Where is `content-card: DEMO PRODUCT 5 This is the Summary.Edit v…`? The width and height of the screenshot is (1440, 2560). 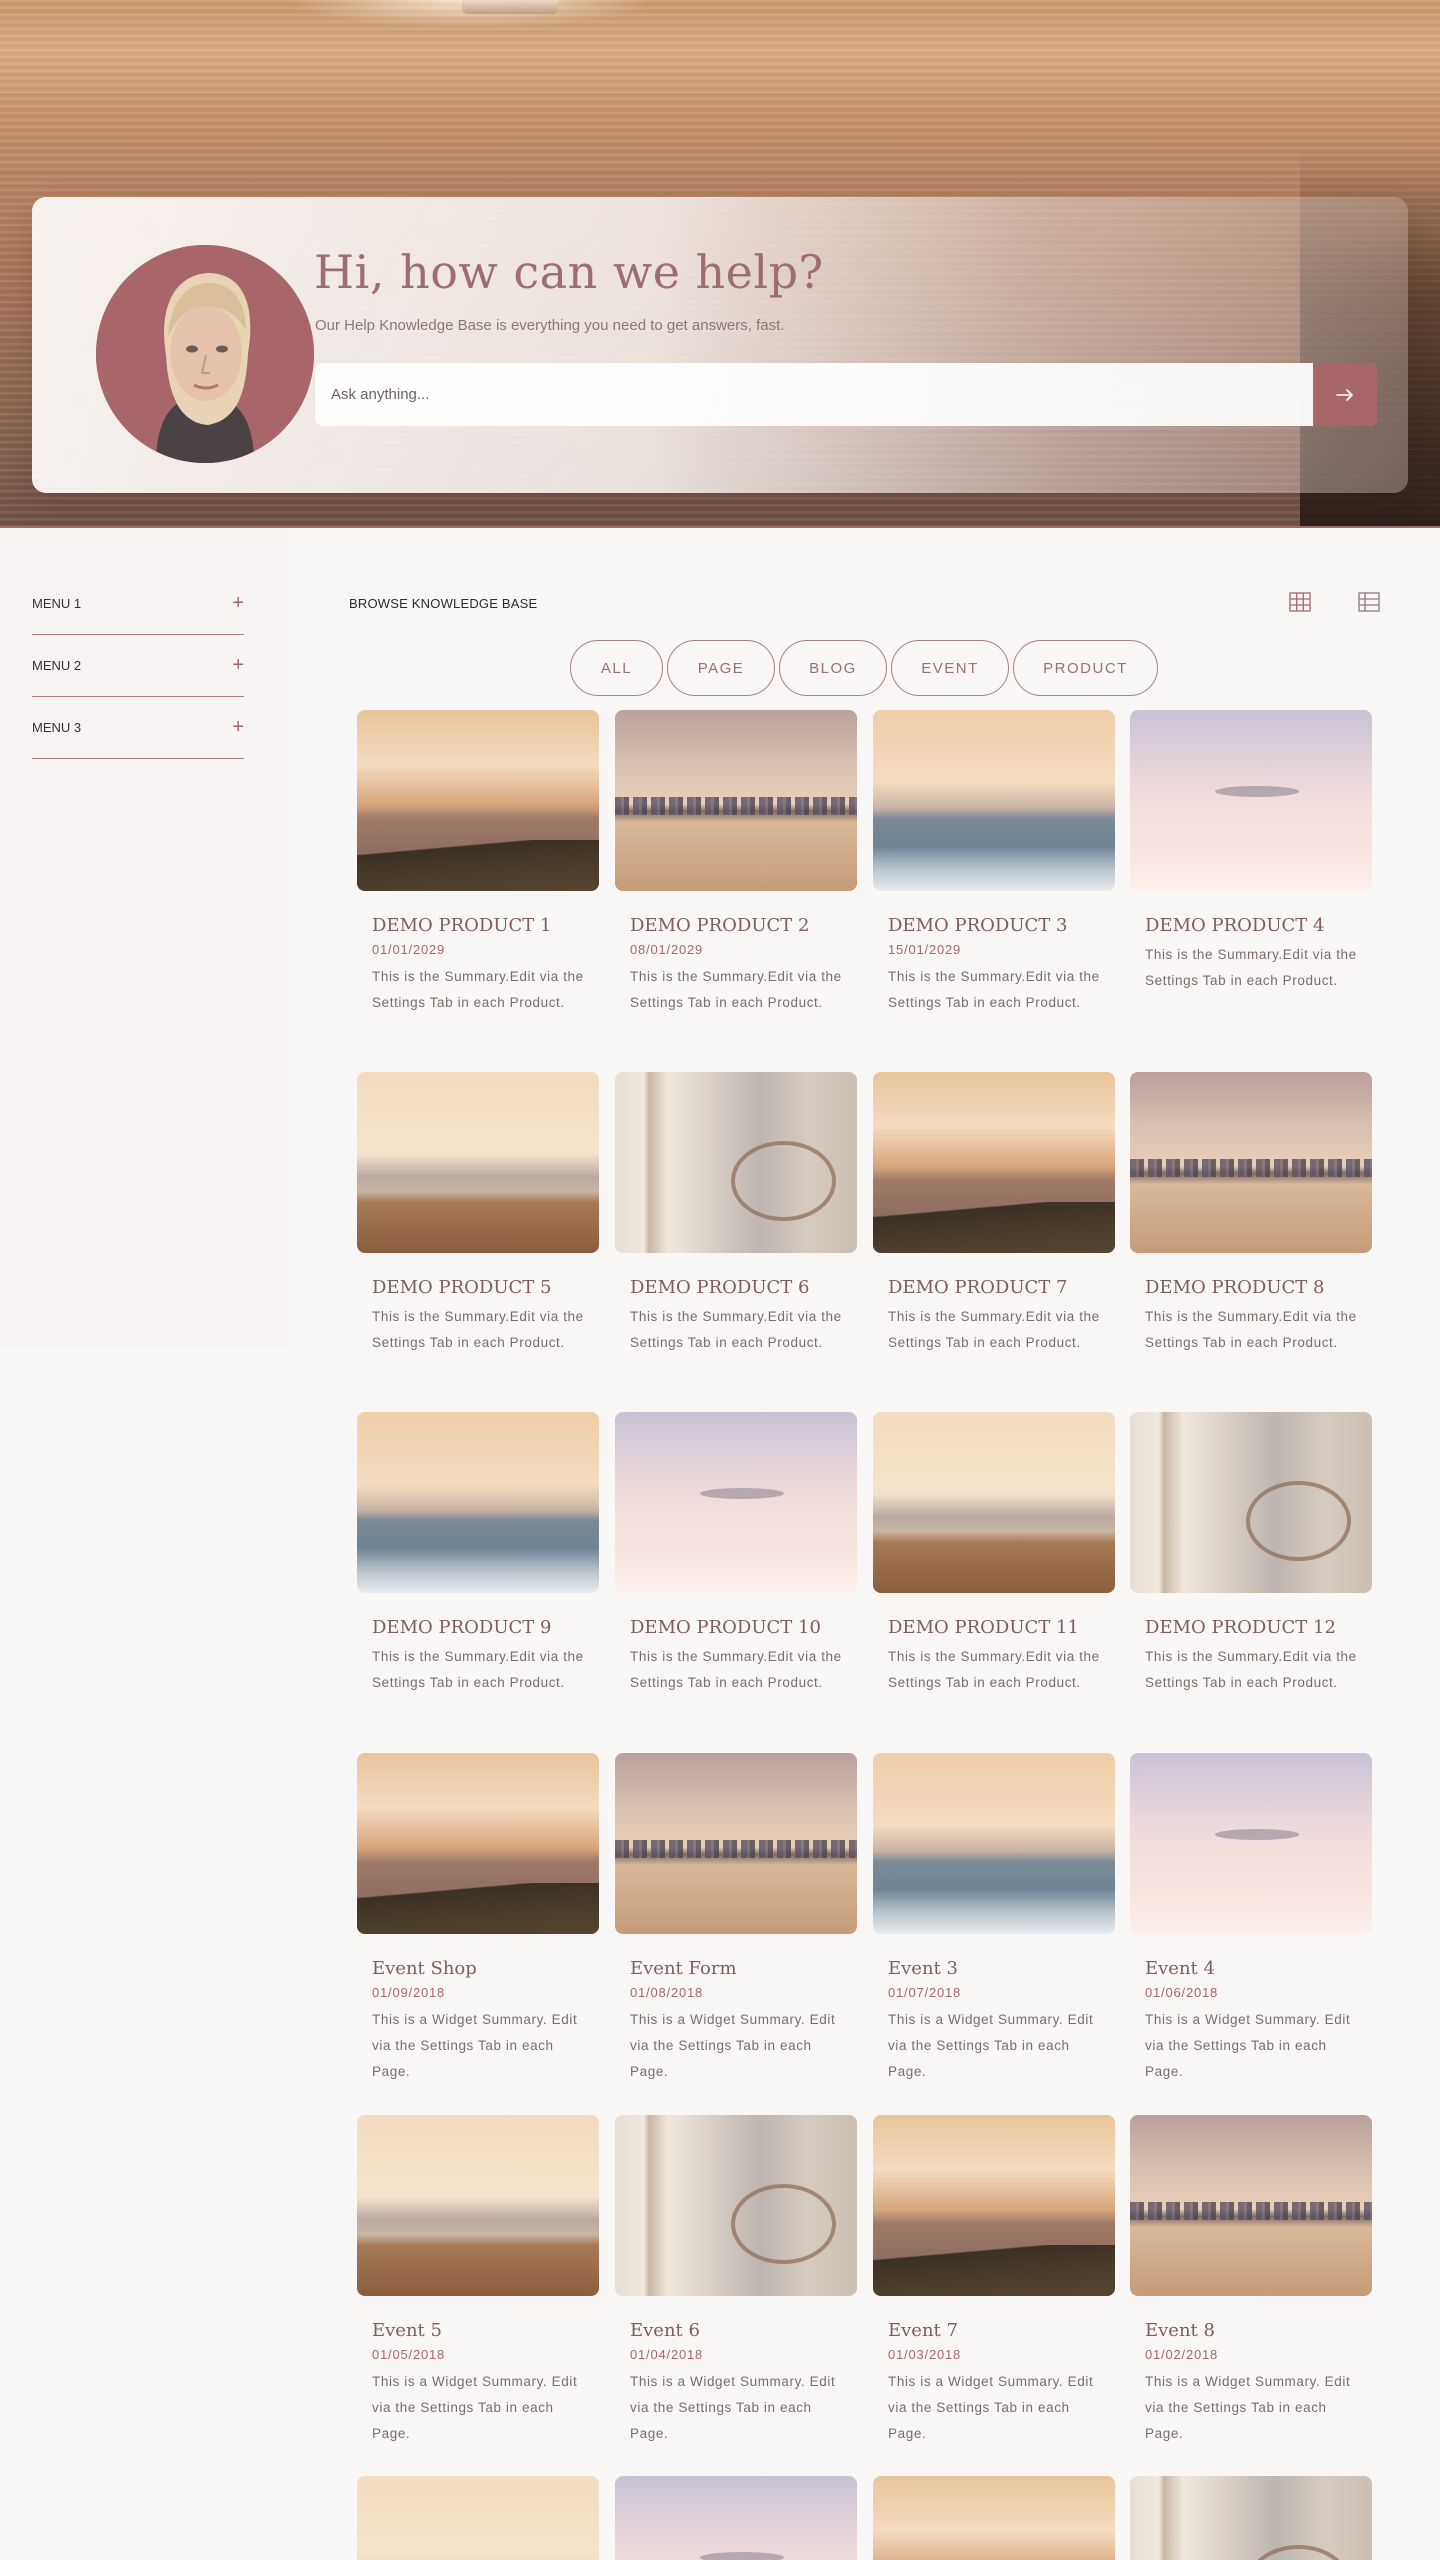
content-card: DEMO PRODUCT 5 This is the Summary.Edit v… is located at coordinates (478, 1211).